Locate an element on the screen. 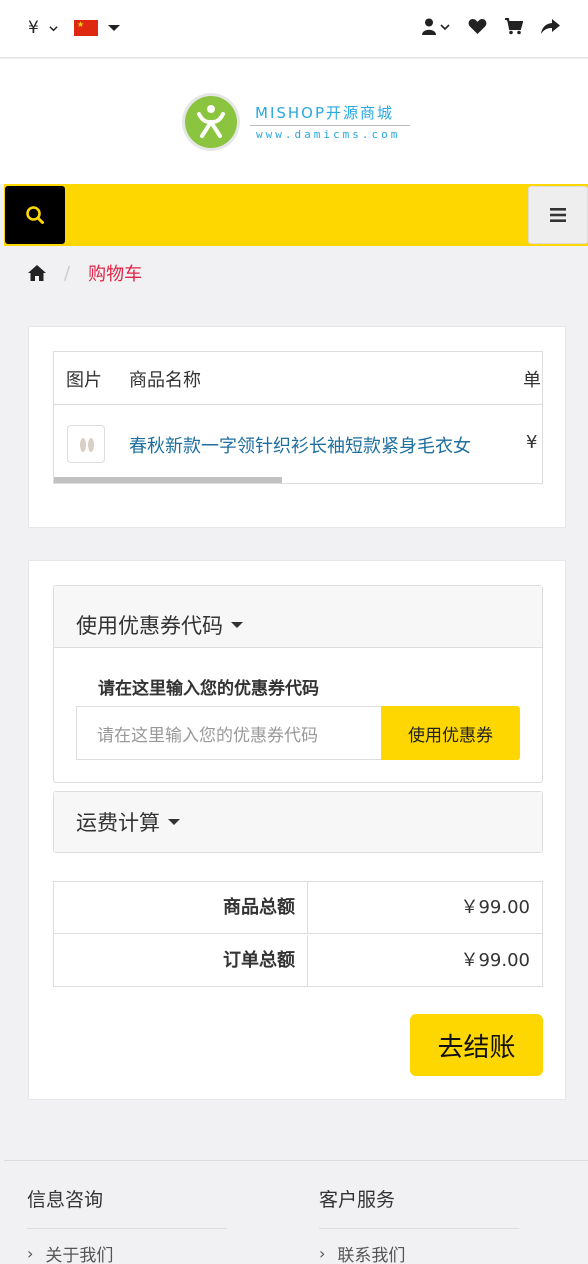 Image resolution: width=588 pixels, height=1264 pixels. coupon-accordion-header: 使用优惠券代码 is located at coordinates (298, 617).